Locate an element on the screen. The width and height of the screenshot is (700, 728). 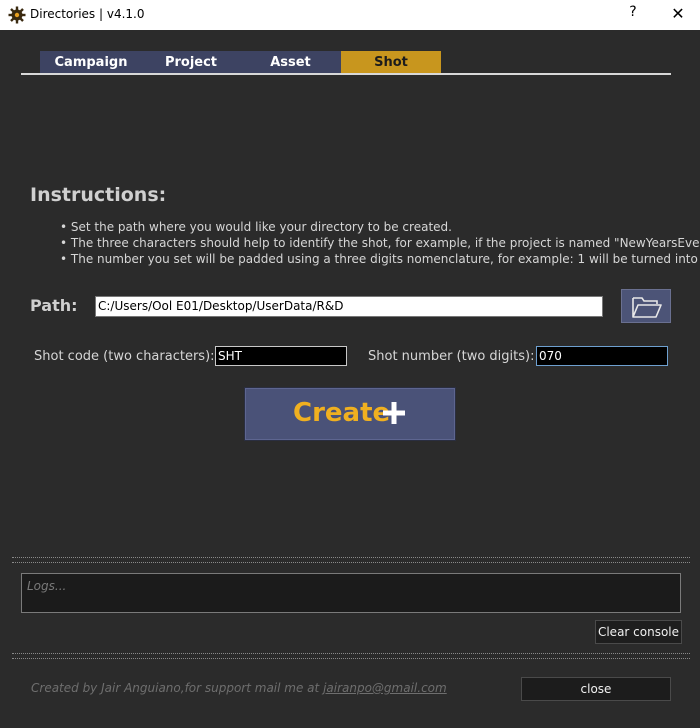
folder-open-icon is located at coordinates (647, 307).